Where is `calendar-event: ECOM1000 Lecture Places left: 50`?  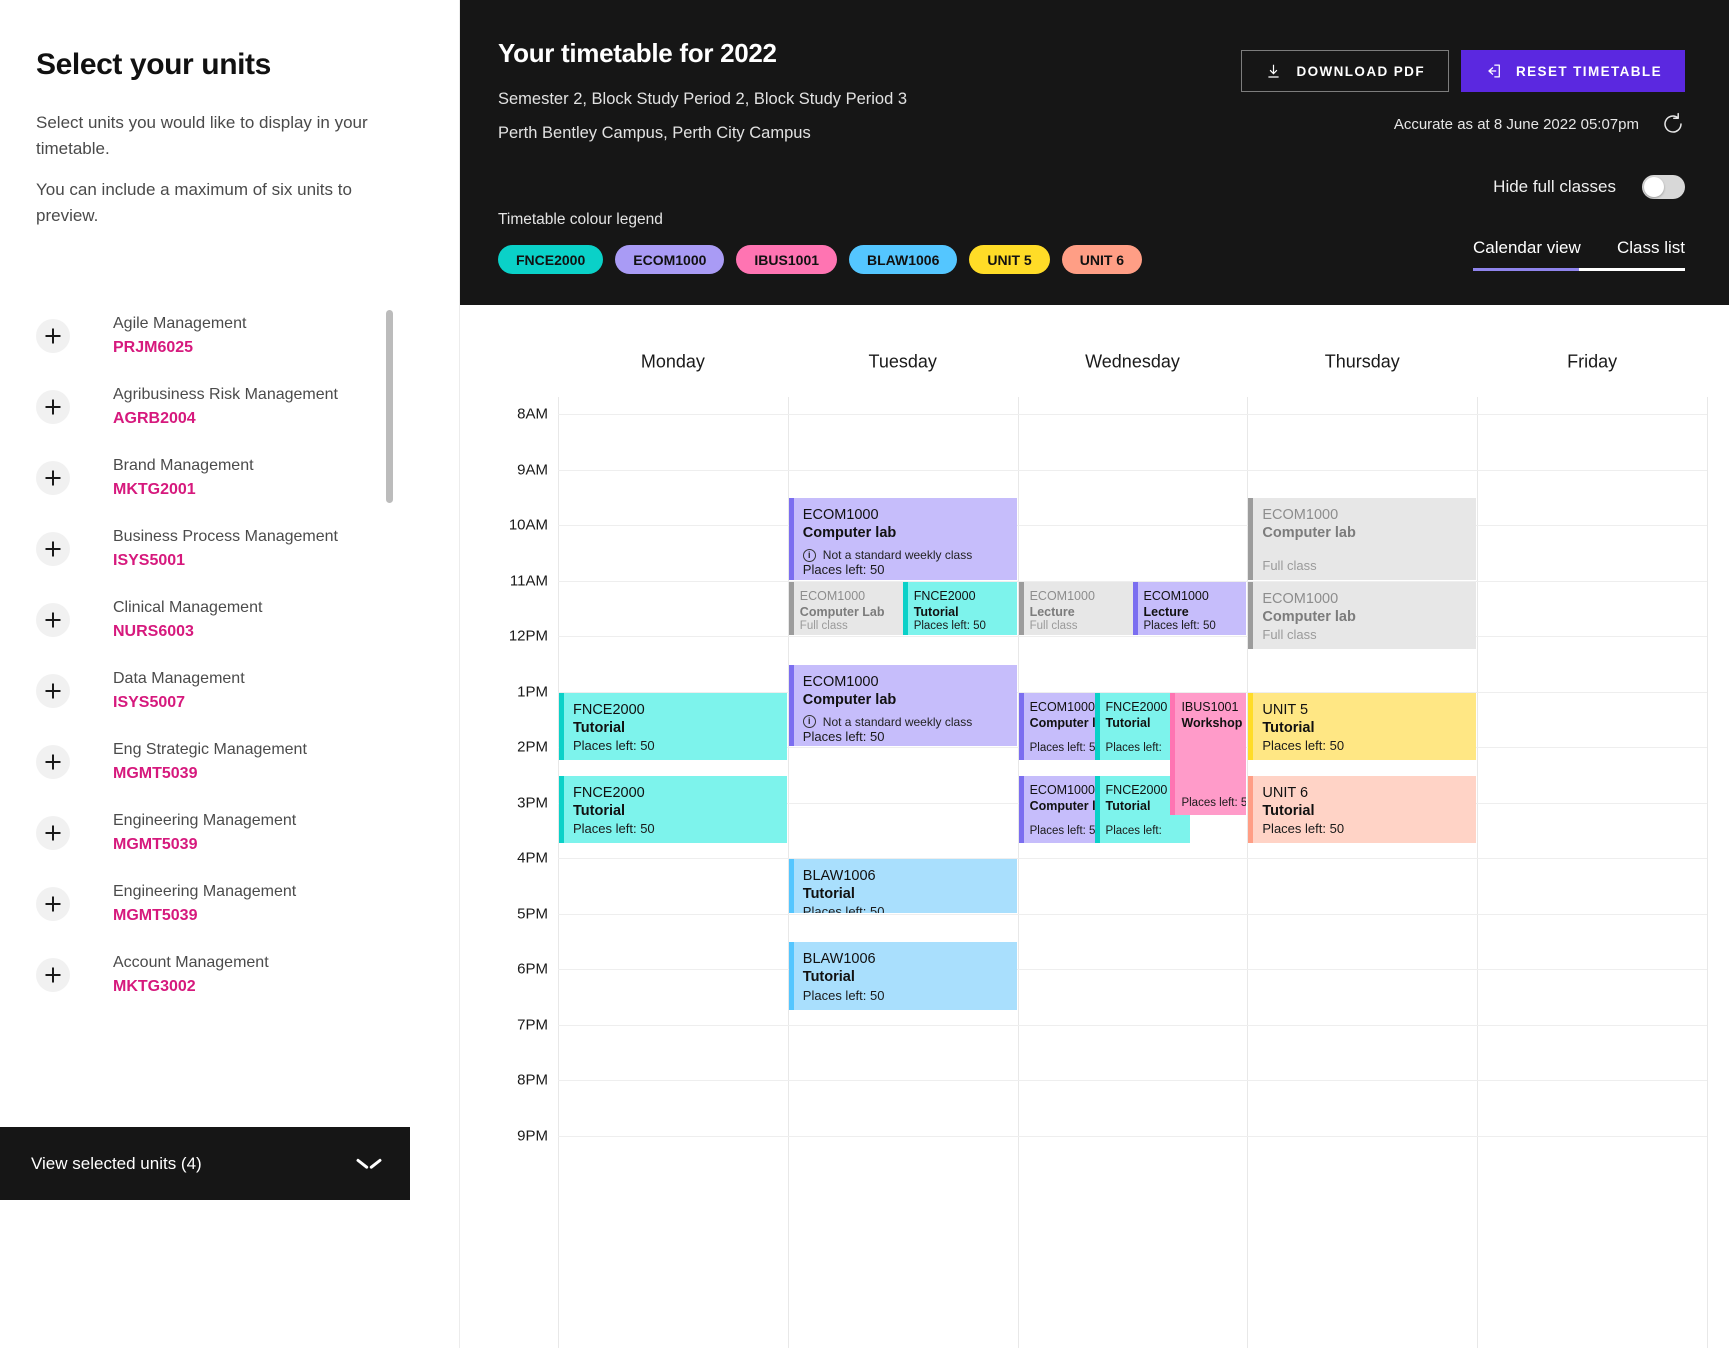
calendar-event: ECOM1000 Lecture Places left: 50 is located at coordinates (1189, 608).